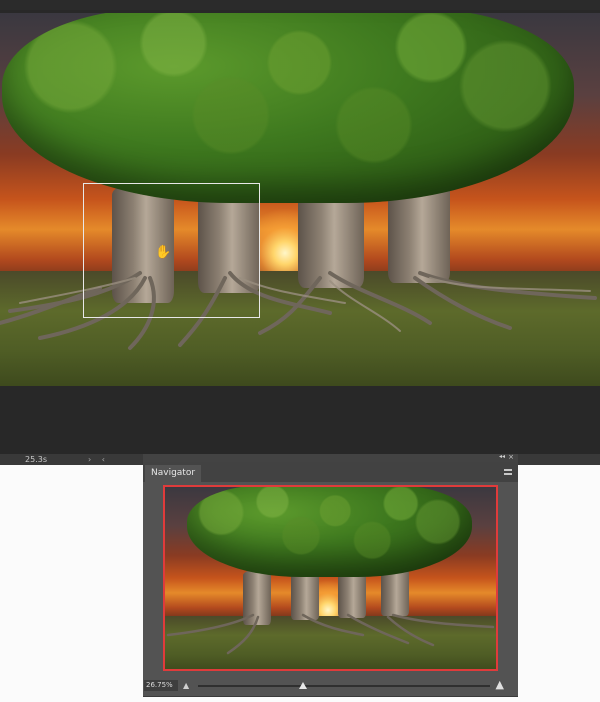  Describe the element at coordinates (502, 456) in the screenshot. I see `collapse-panel-icon: ◂◂` at that location.